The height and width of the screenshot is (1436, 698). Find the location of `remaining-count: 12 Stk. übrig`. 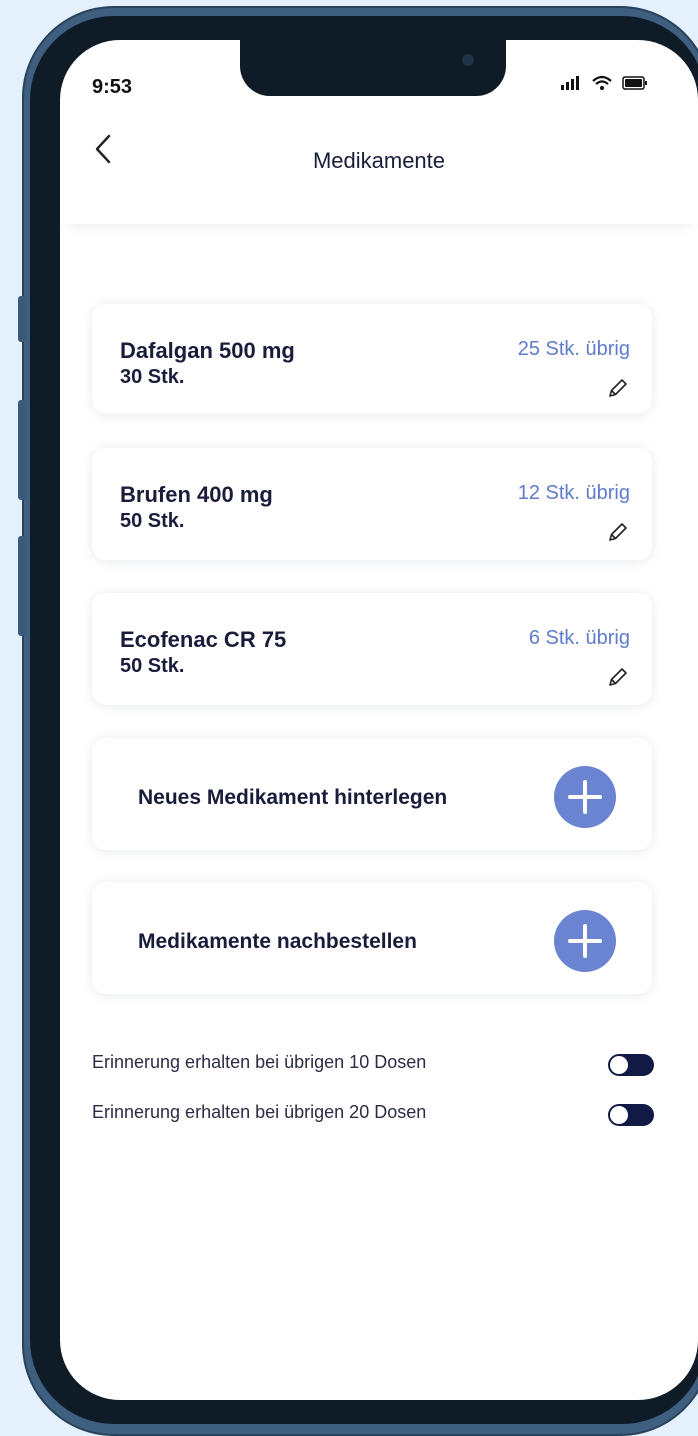

remaining-count: 12 Stk. übrig is located at coordinates (573, 493).